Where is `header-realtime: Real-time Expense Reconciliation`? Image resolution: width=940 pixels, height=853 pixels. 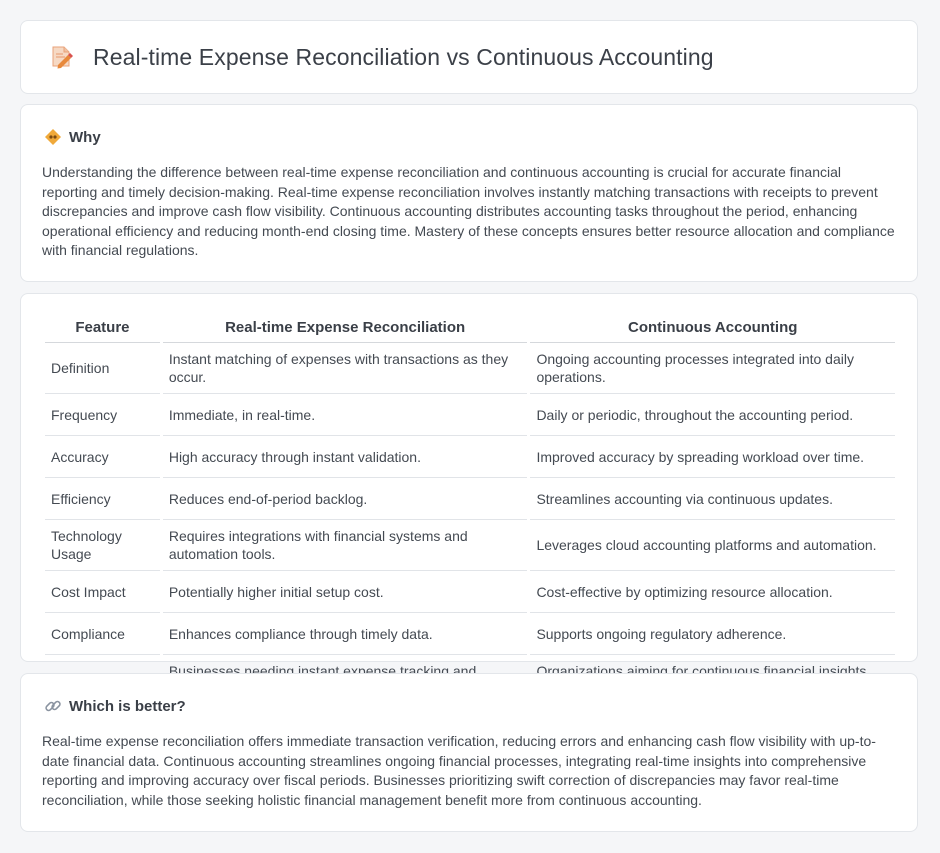
header-realtime: Real-time Expense Reconciliation is located at coordinates (345, 327).